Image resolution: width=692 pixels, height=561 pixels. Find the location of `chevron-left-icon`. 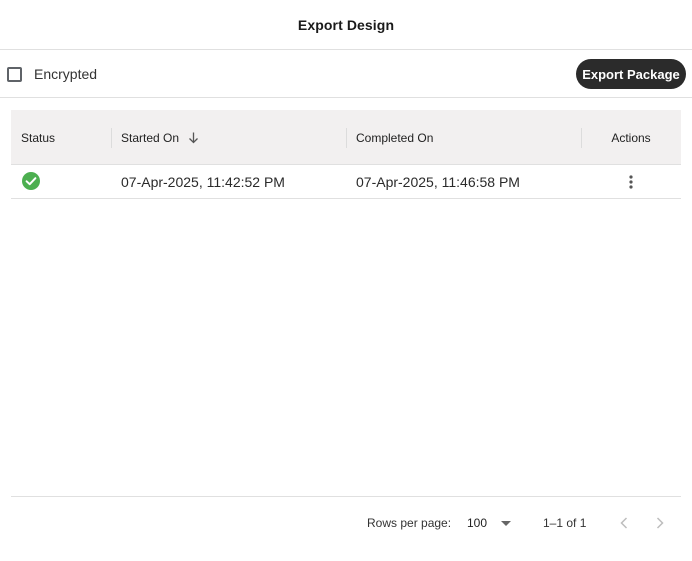

chevron-left-icon is located at coordinates (624, 523).